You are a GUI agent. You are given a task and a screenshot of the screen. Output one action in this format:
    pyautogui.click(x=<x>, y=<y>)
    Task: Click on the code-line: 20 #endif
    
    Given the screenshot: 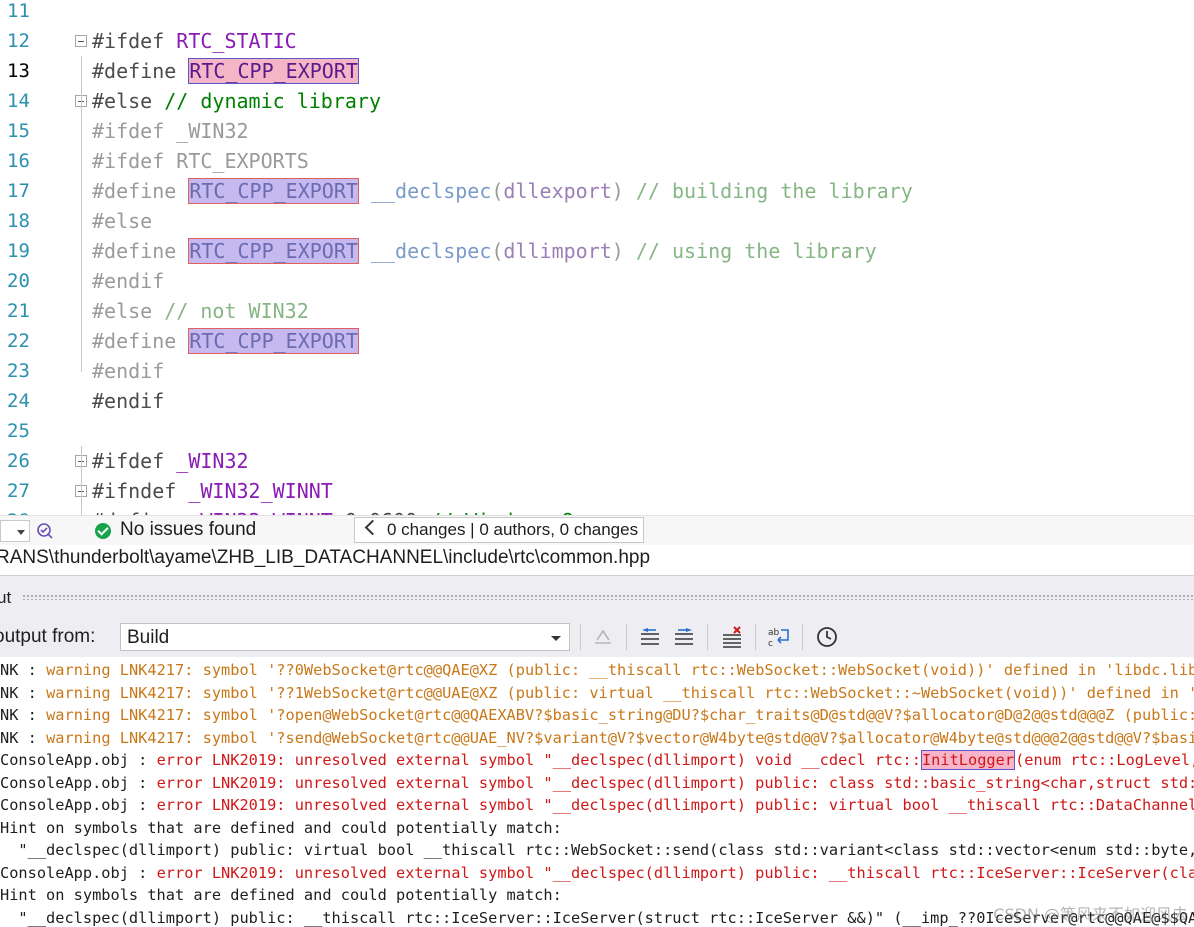 What is the action you would take?
    pyautogui.click(x=597, y=281)
    